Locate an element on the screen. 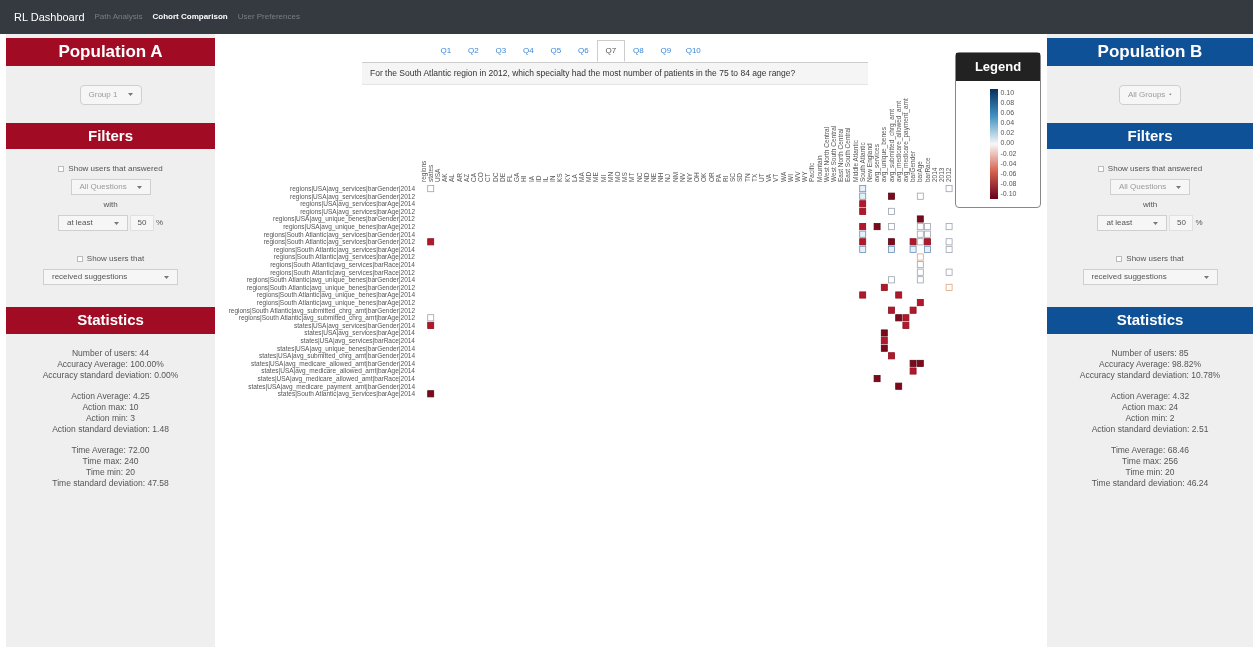 The width and height of the screenshot is (1253, 647). statistic-text: Action standard deviation: 1.48 is located at coordinates (110, 429).